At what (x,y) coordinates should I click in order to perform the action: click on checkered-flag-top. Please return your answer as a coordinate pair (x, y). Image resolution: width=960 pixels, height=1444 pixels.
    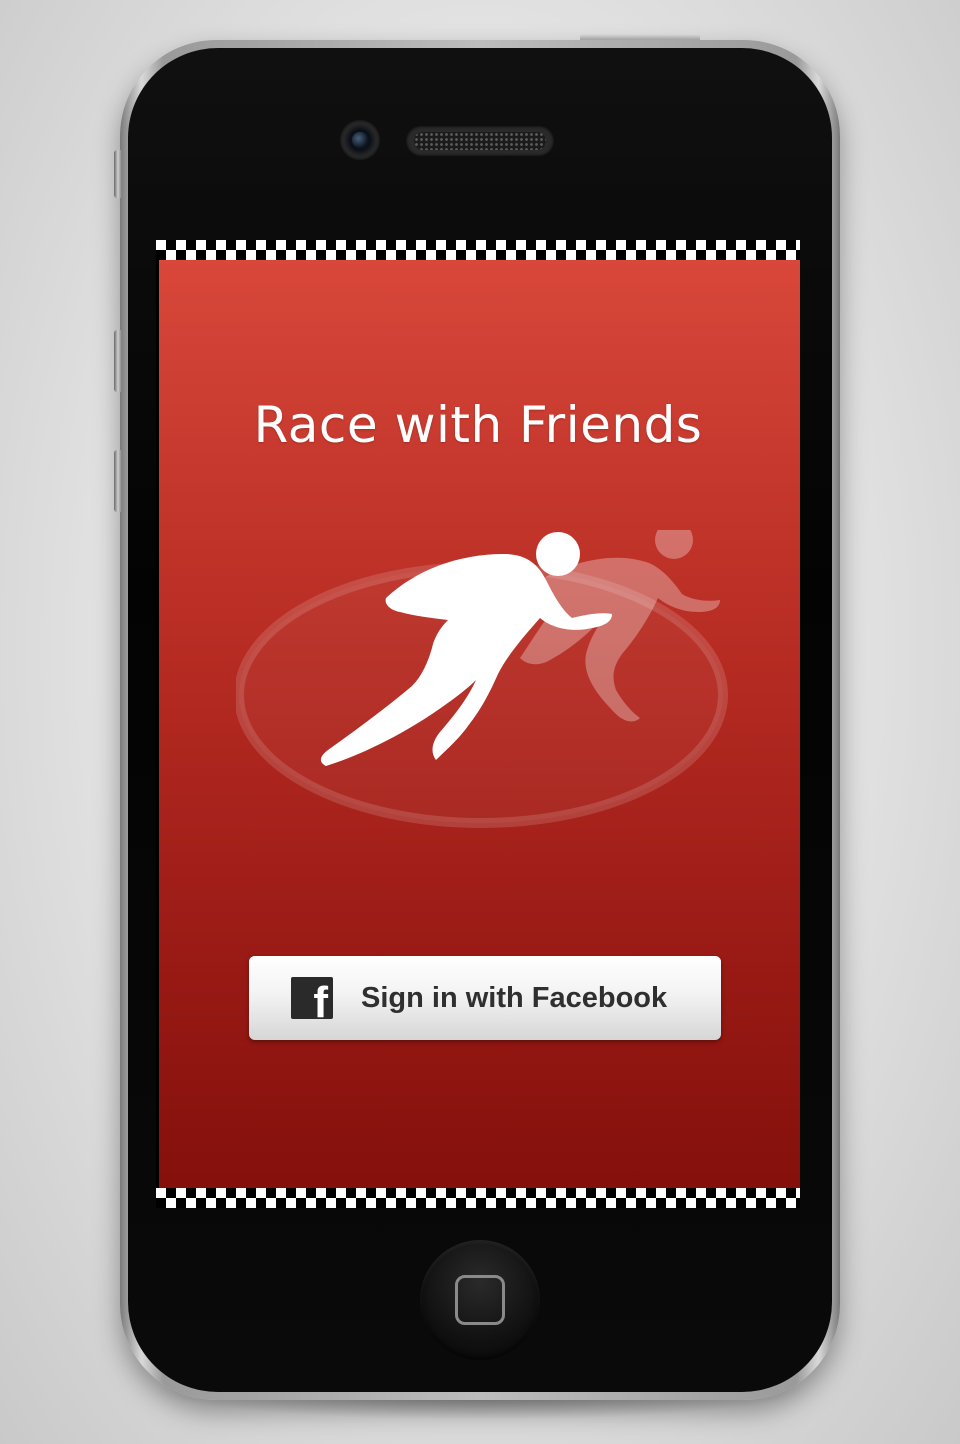
    Looking at the image, I should click on (478, 250).